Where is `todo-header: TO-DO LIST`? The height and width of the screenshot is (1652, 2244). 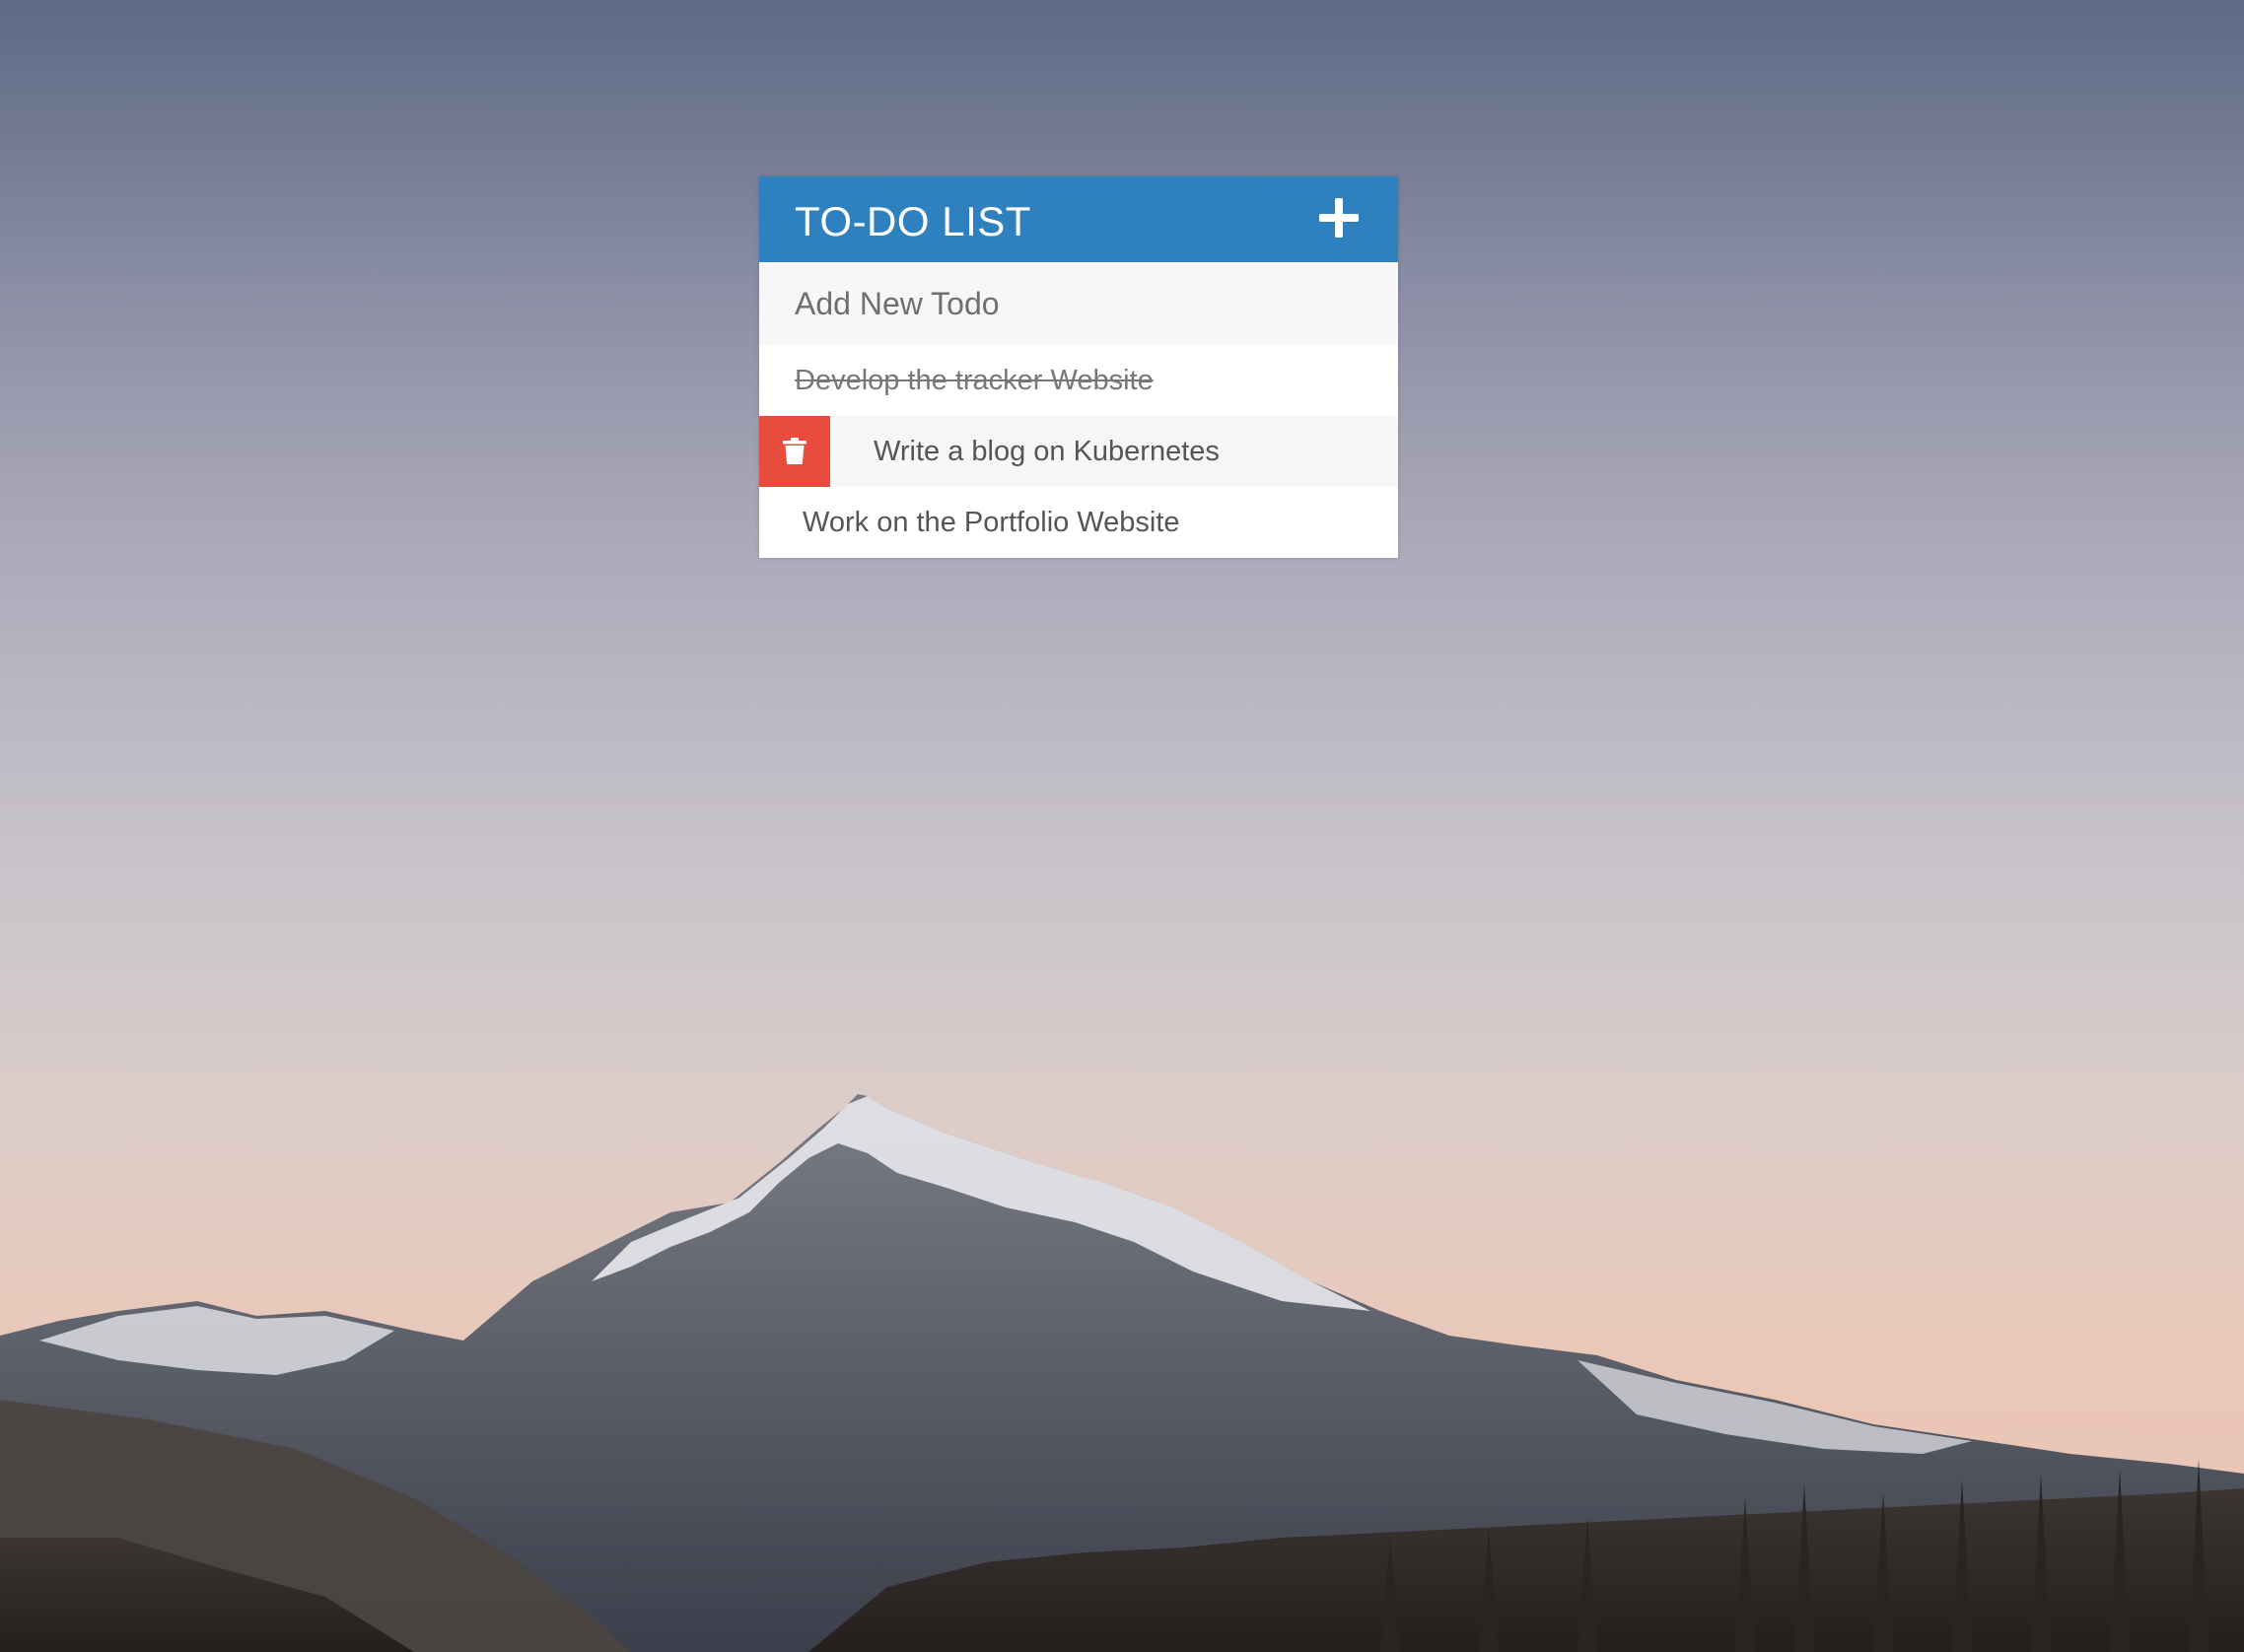 todo-header: TO-DO LIST is located at coordinates (1078, 219).